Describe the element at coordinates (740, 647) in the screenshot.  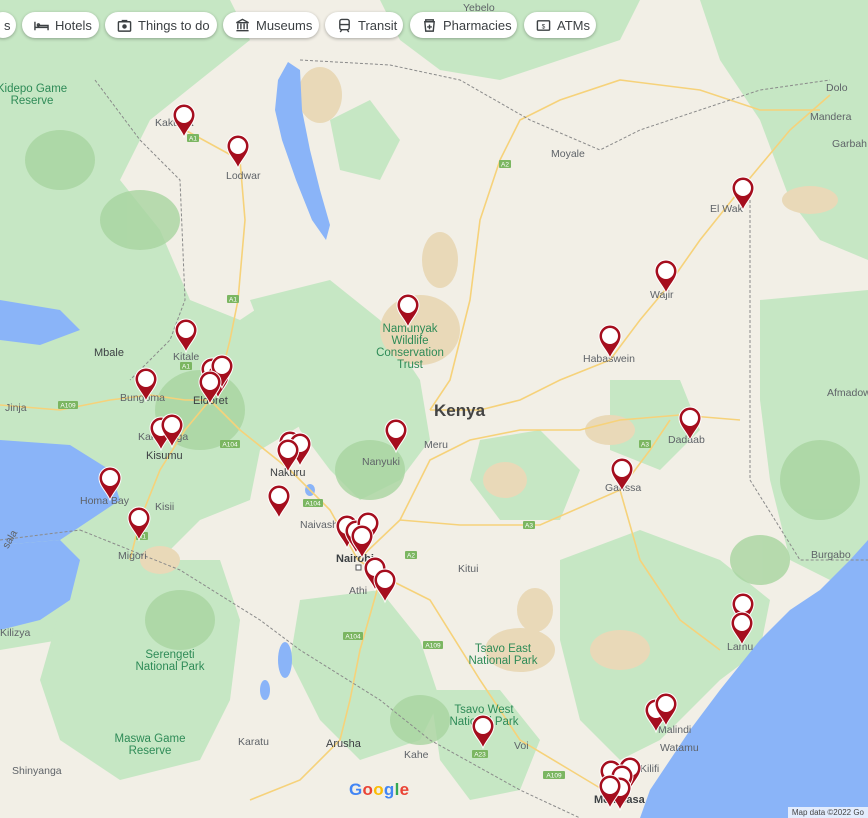
I see `place-label: Lamu` at that location.